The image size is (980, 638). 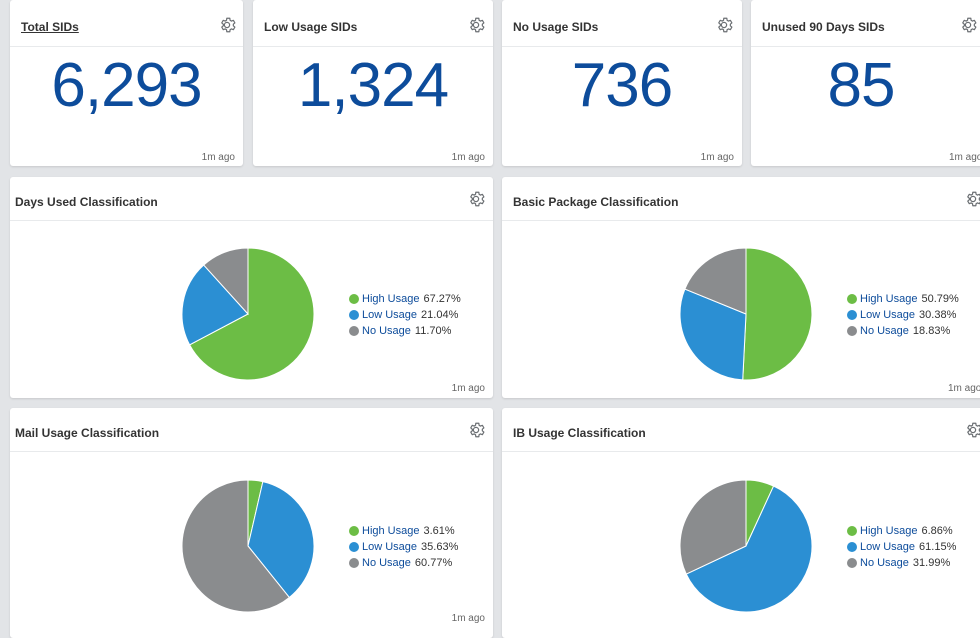 I want to click on legend-item-high: High Usage 67.27%, so click(x=405, y=299).